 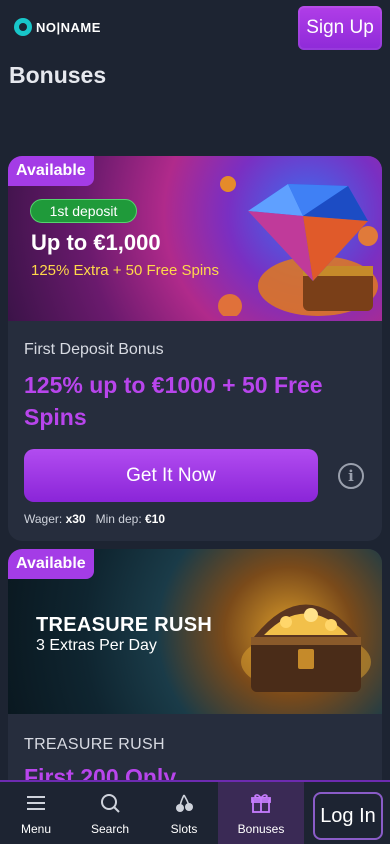 I want to click on nav-label: Slots, so click(x=184, y=829).